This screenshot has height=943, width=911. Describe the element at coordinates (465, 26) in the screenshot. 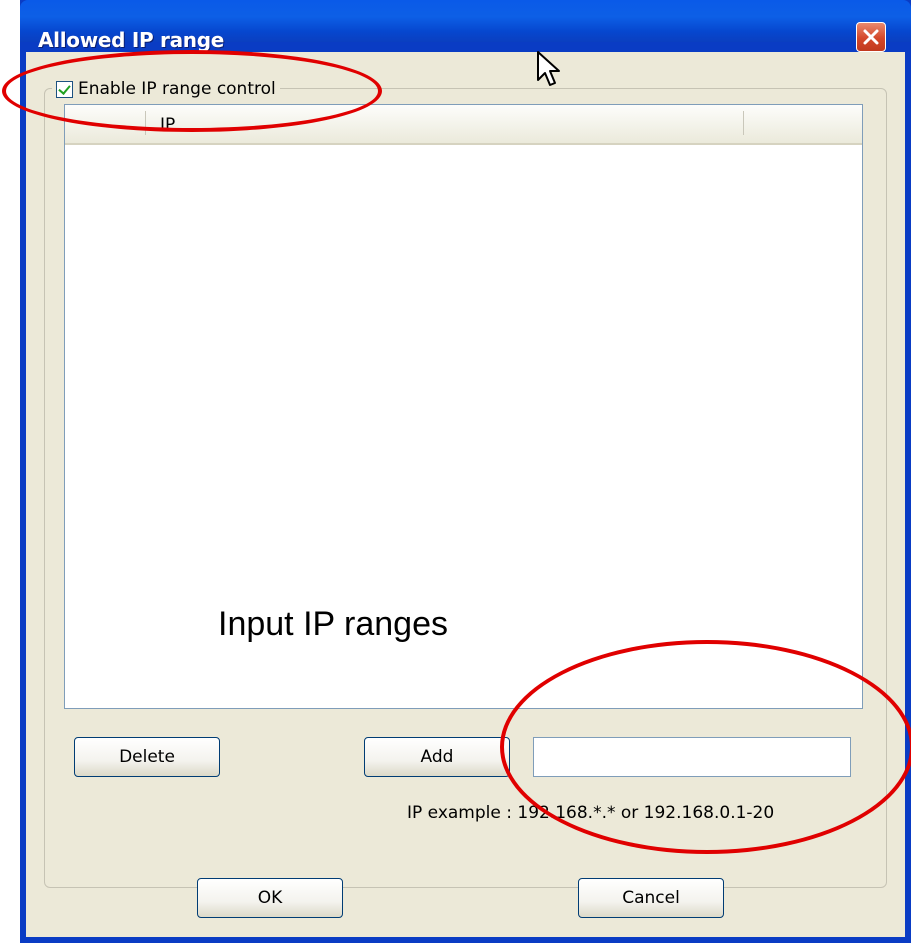

I see `title-bar: Allowed IP range` at that location.